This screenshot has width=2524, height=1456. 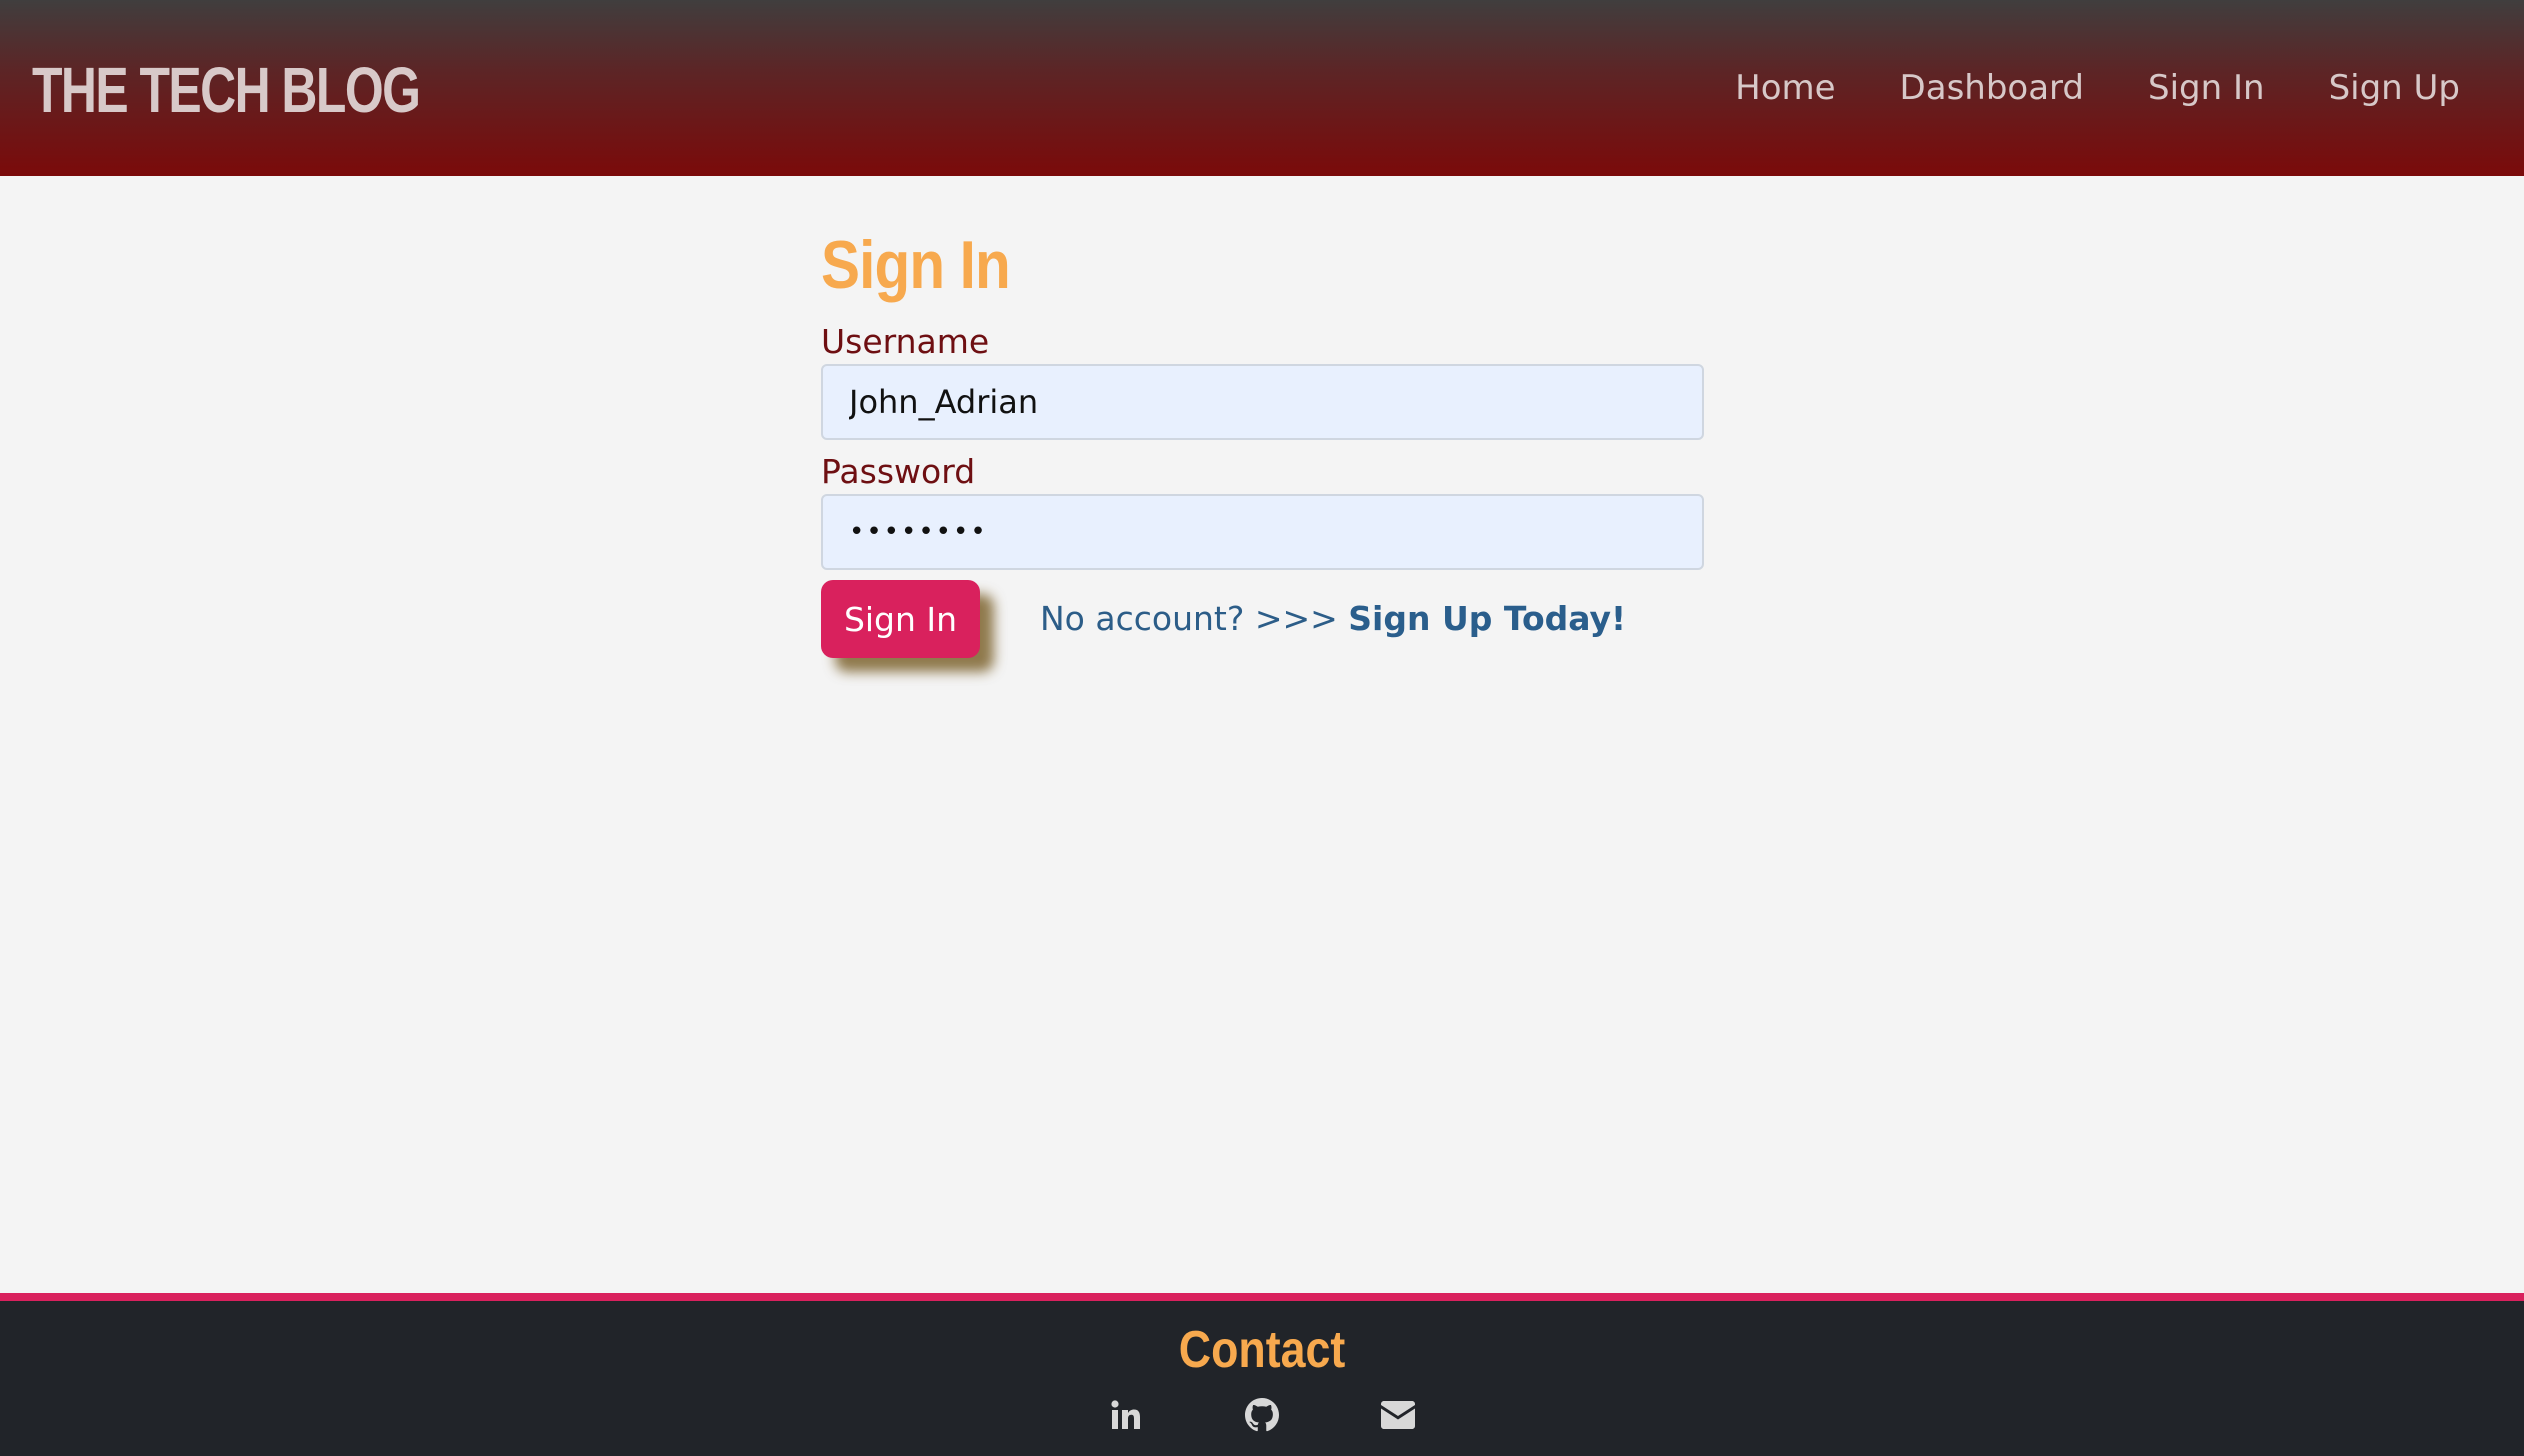 I want to click on form-actions: Sign In No account? >>> Sign Up Today!, so click(x=1262, y=620).